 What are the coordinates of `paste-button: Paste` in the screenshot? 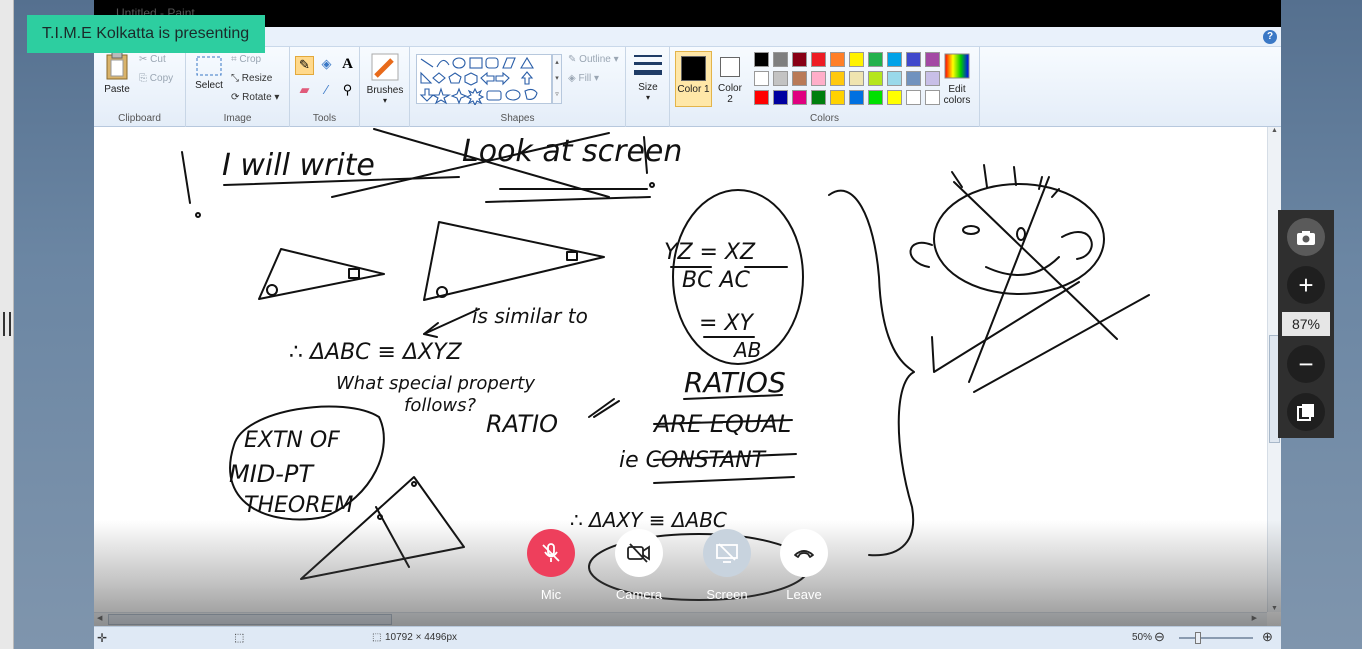 It's located at (117, 73).